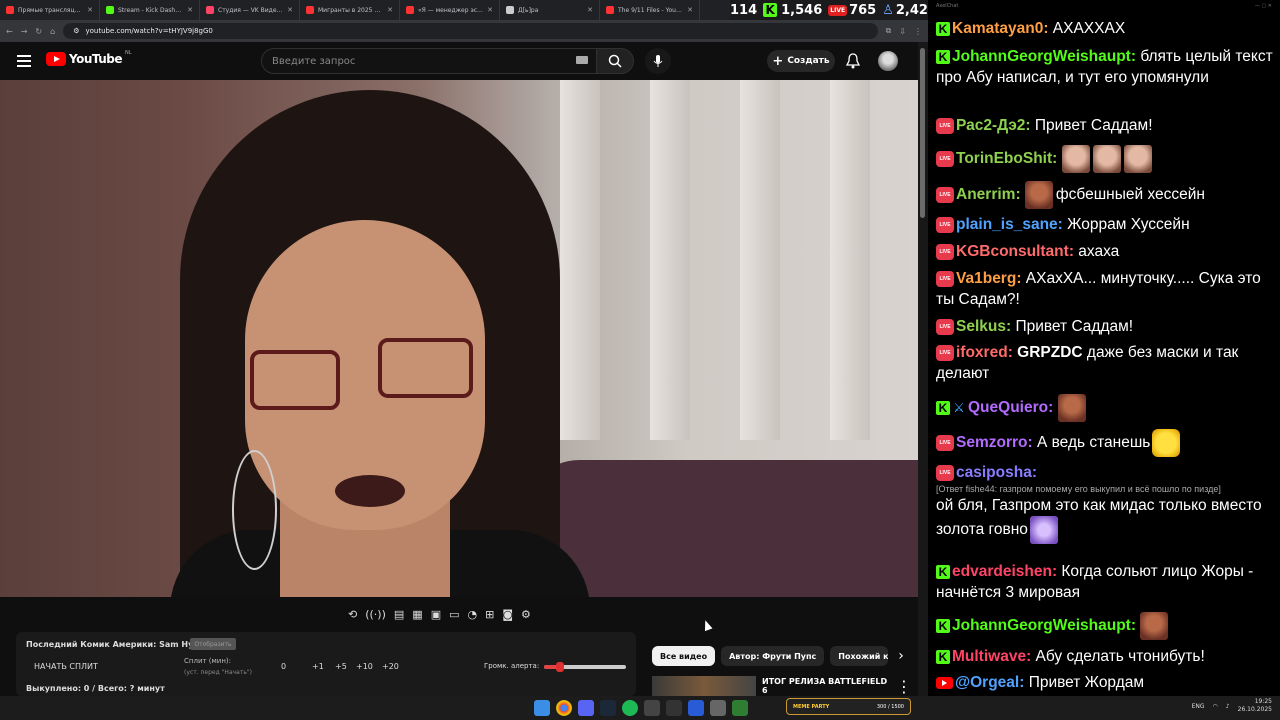 The width and height of the screenshot is (1280, 720). I want to click on clock: 19:25 26.10.2025, so click(1255, 706).